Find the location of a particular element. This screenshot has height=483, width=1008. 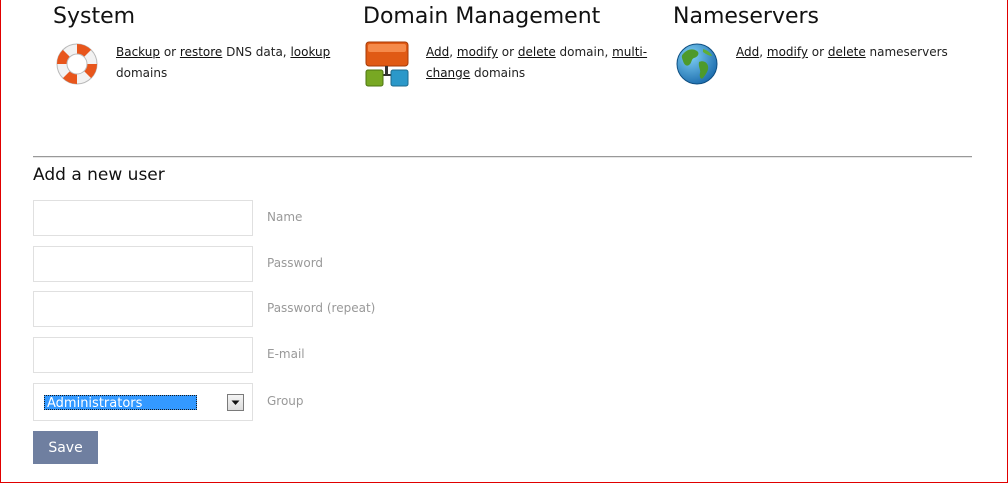

add-domain-link: Add is located at coordinates (437, 52).